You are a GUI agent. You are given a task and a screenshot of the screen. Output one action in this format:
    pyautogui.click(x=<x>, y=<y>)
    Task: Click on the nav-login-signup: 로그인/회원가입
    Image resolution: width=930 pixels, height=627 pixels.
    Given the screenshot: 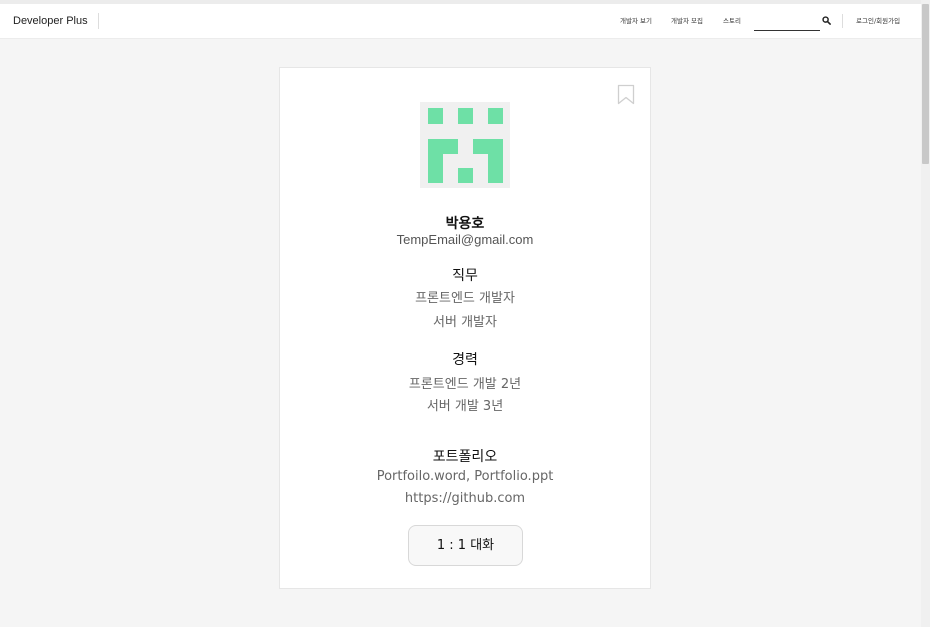 What is the action you would take?
    pyautogui.click(x=878, y=21)
    